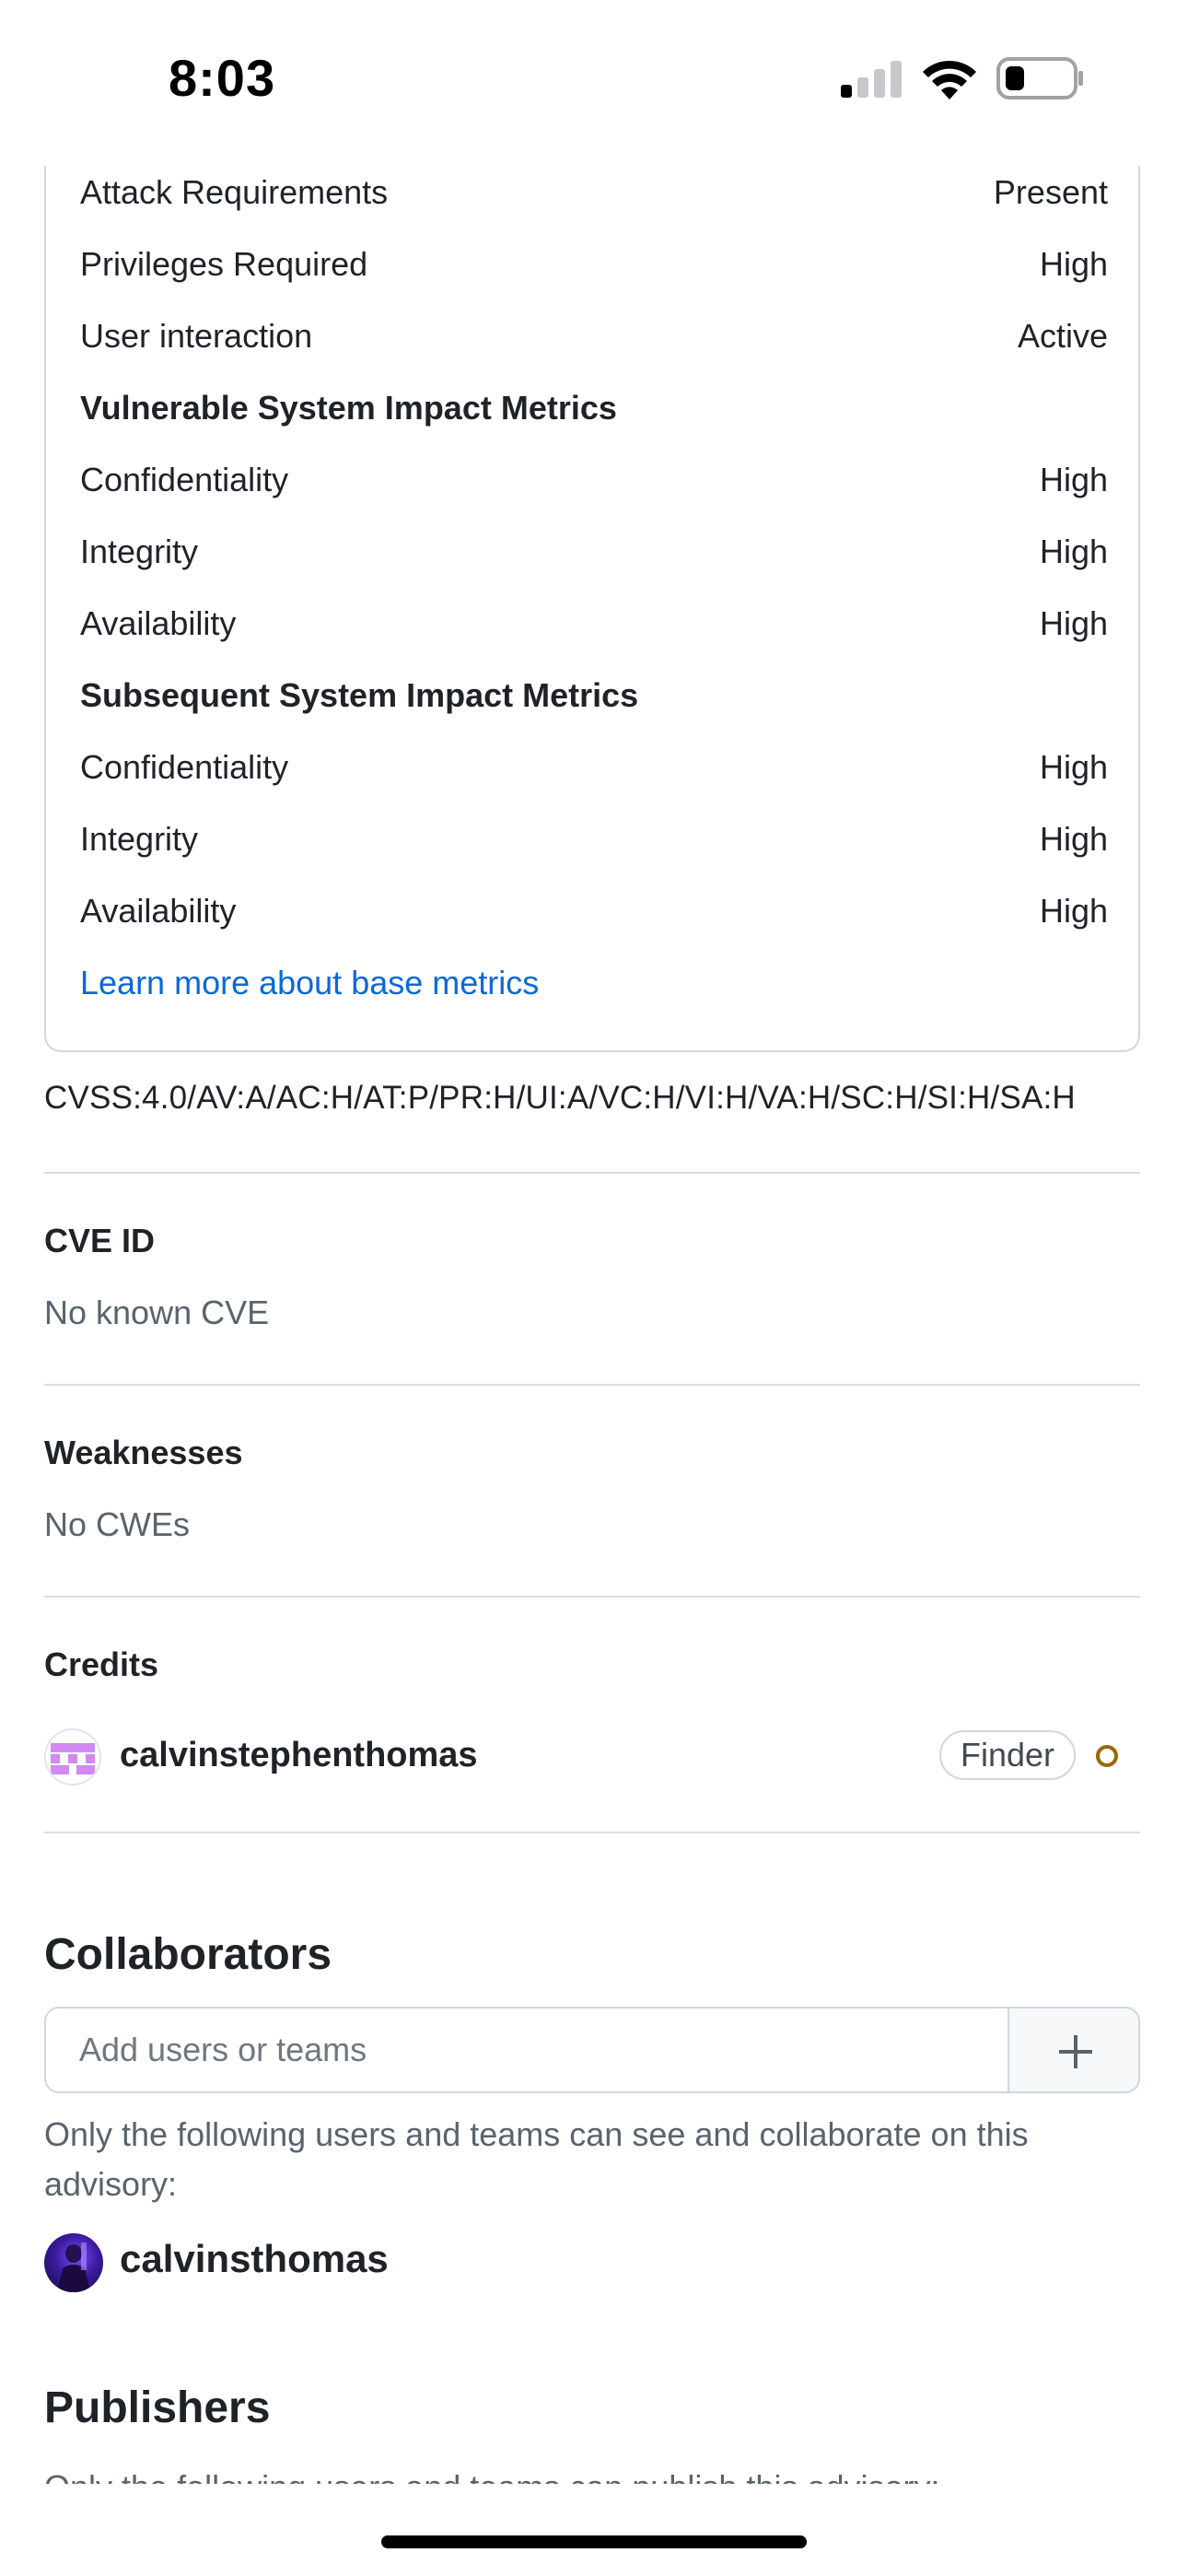 Image resolution: width=1188 pixels, height=2576 pixels. I want to click on add-collaborator-button, so click(1073, 2050).